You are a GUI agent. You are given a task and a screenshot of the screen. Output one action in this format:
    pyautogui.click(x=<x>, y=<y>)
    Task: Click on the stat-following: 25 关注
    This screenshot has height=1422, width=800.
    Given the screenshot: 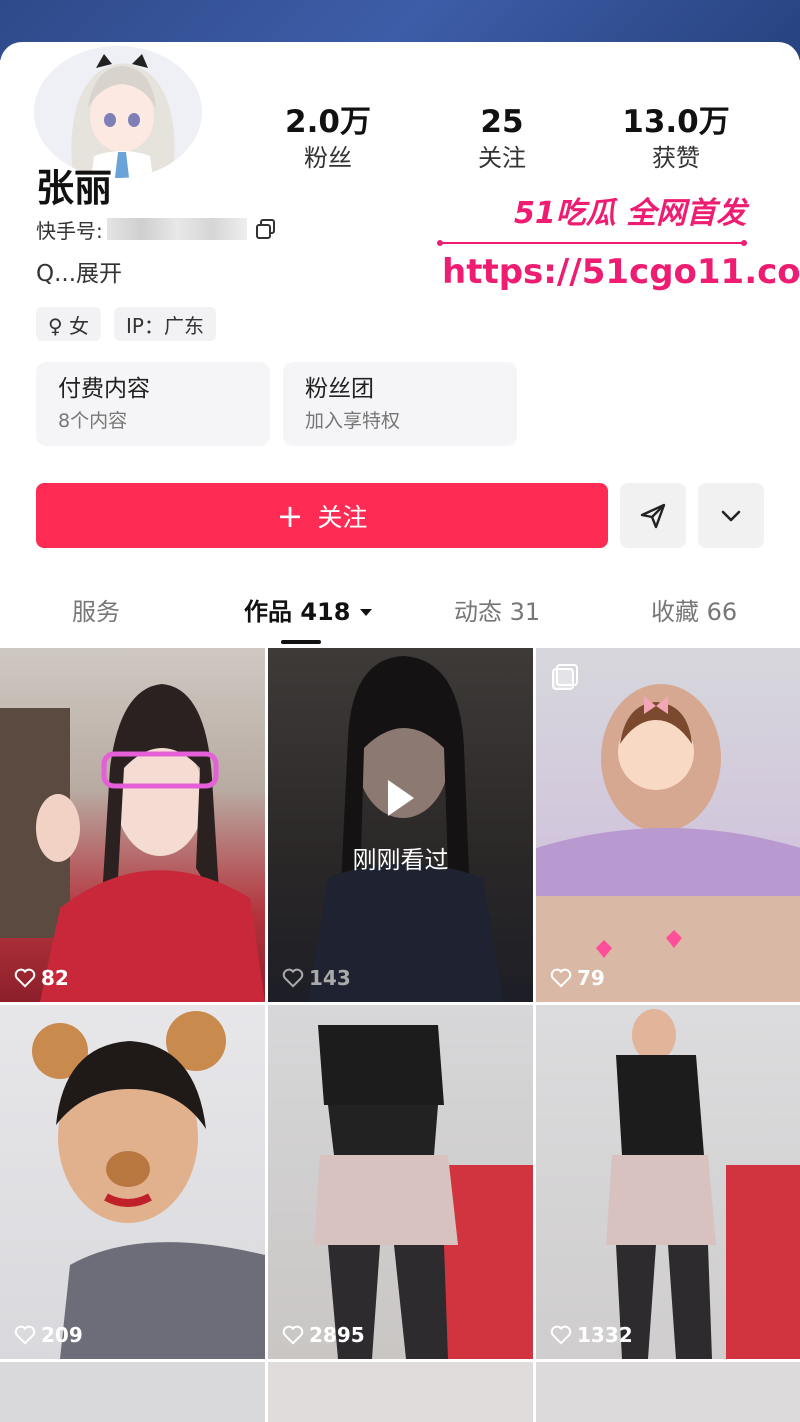 What is the action you would take?
    pyautogui.click(x=502, y=138)
    